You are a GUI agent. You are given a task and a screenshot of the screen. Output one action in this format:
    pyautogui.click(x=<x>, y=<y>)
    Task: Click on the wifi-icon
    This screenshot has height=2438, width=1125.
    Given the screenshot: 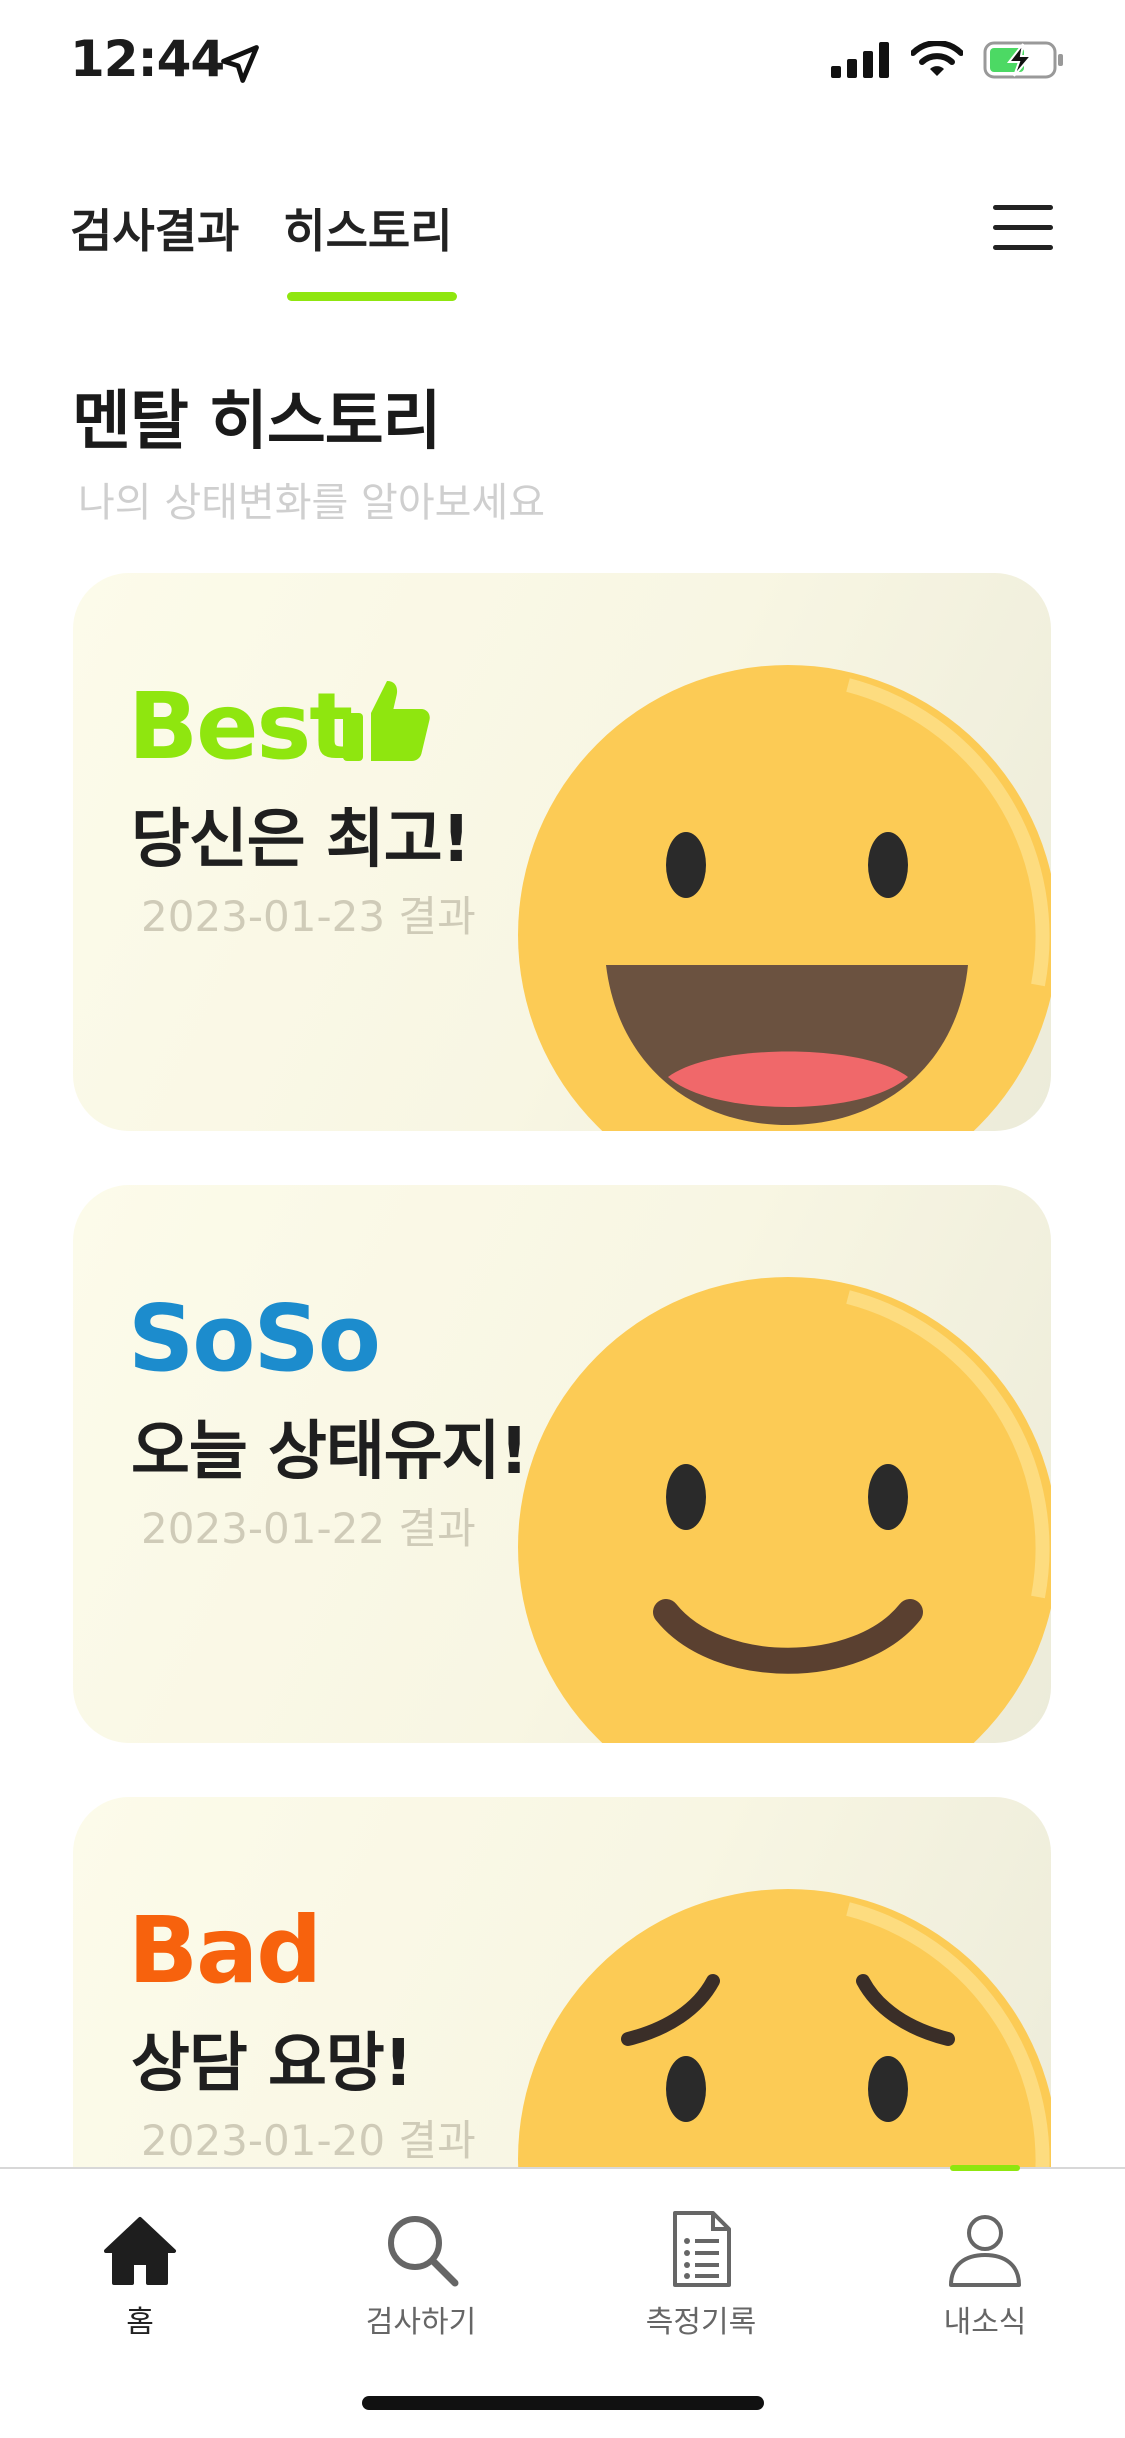 What is the action you would take?
    pyautogui.click(x=937, y=58)
    